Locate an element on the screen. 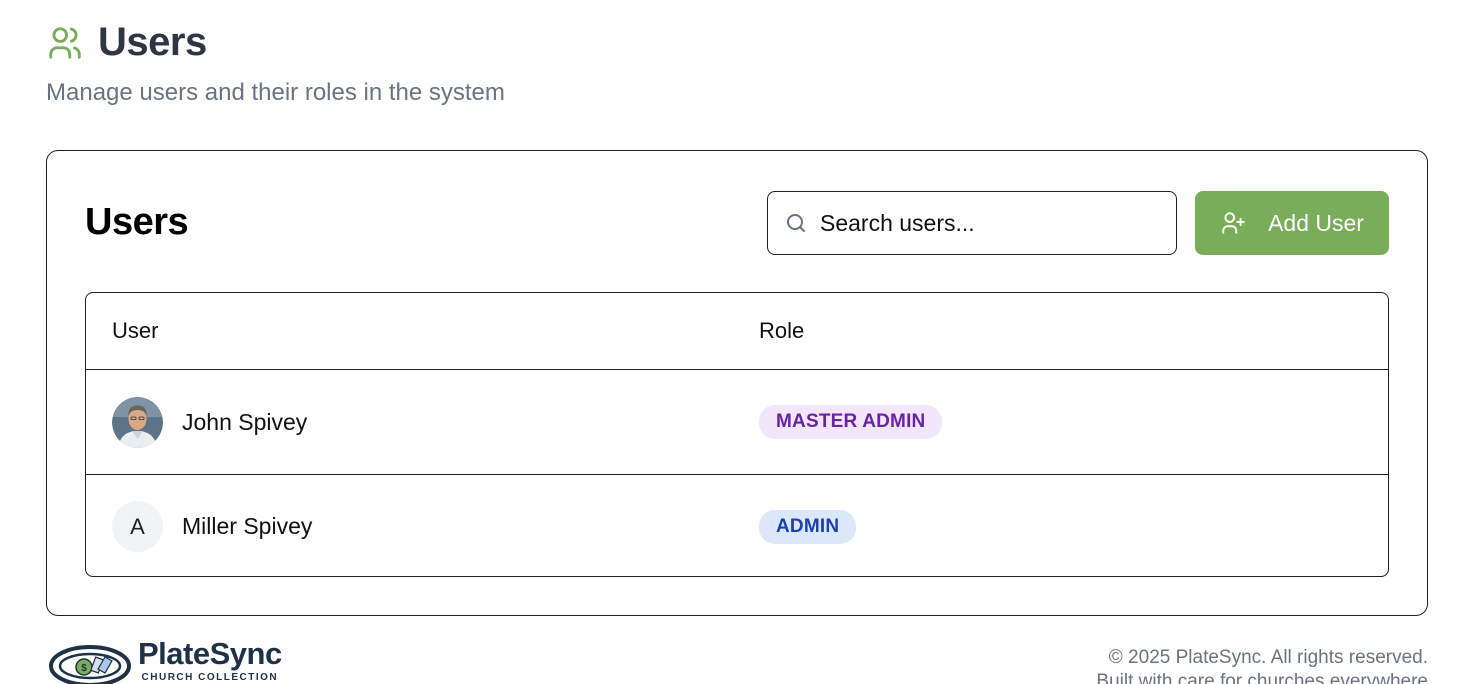 Image resolution: width=1472 pixels, height=684 pixels. user-plus-icon is located at coordinates (1233, 223).